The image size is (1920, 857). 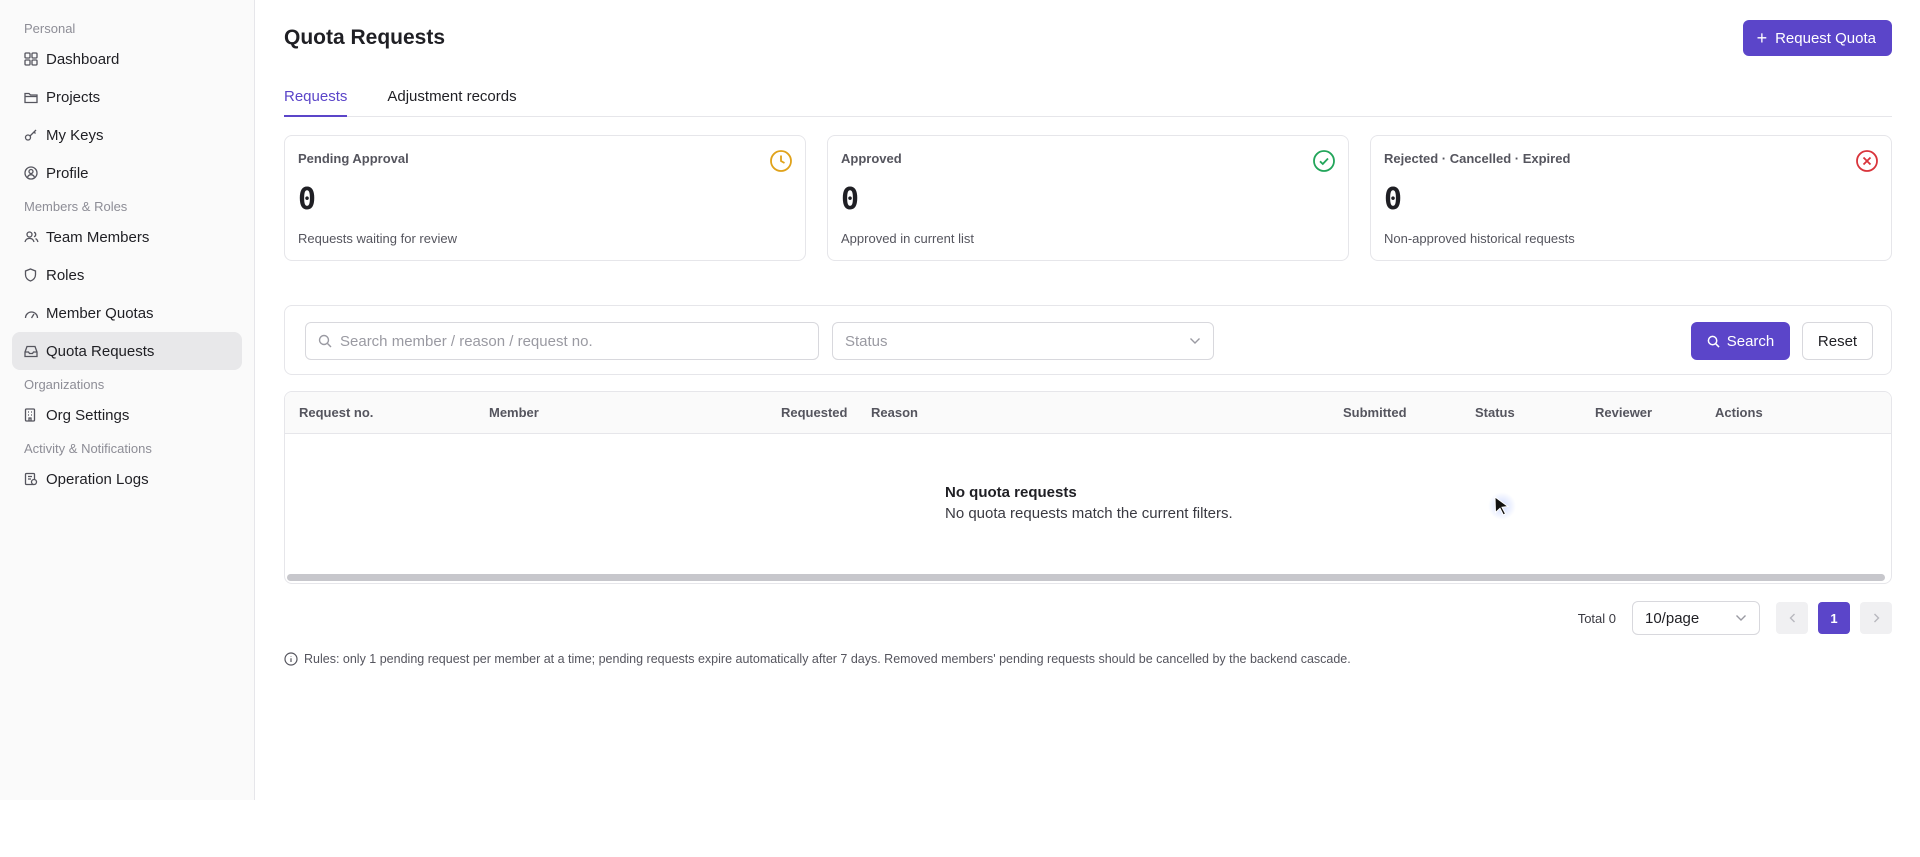 What do you see at coordinates (960, 828) in the screenshot?
I see `window-bottom-band` at bounding box center [960, 828].